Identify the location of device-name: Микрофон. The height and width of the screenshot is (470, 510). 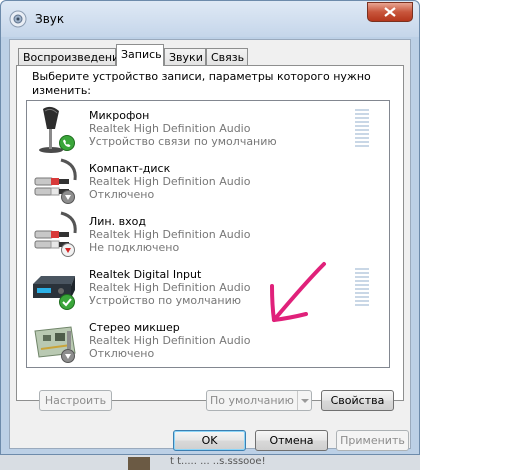
(119, 115).